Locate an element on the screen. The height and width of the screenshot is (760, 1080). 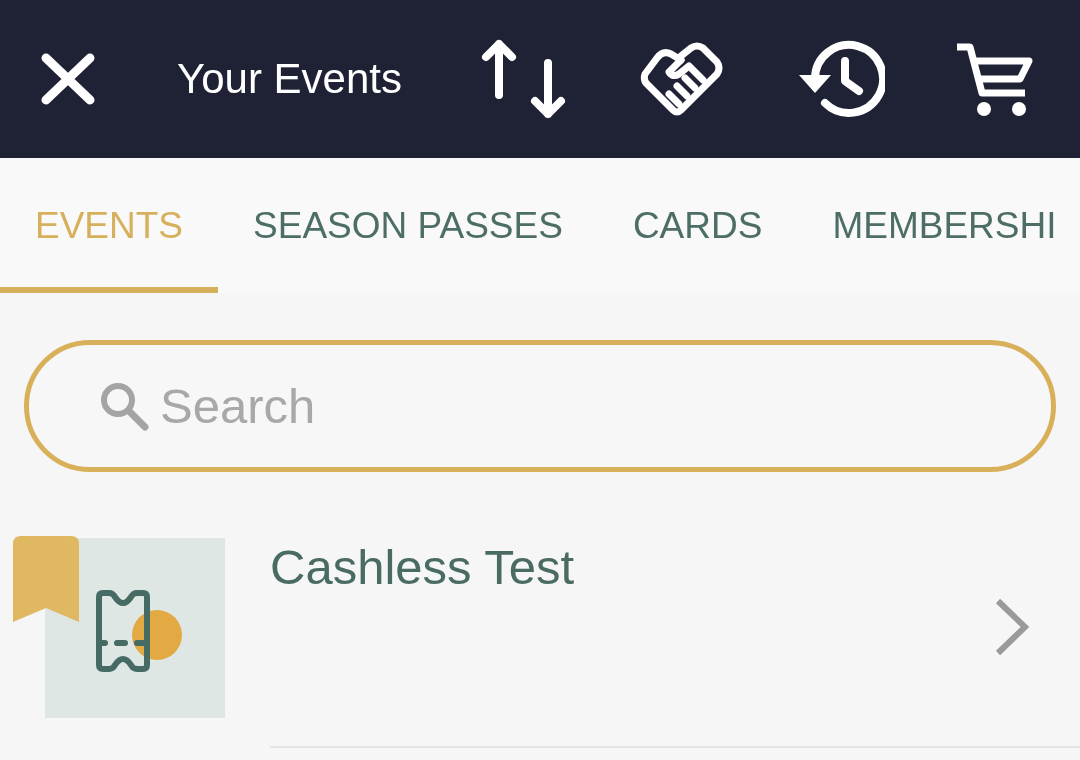
tab: SEASON PASSES is located at coordinates (408, 225).